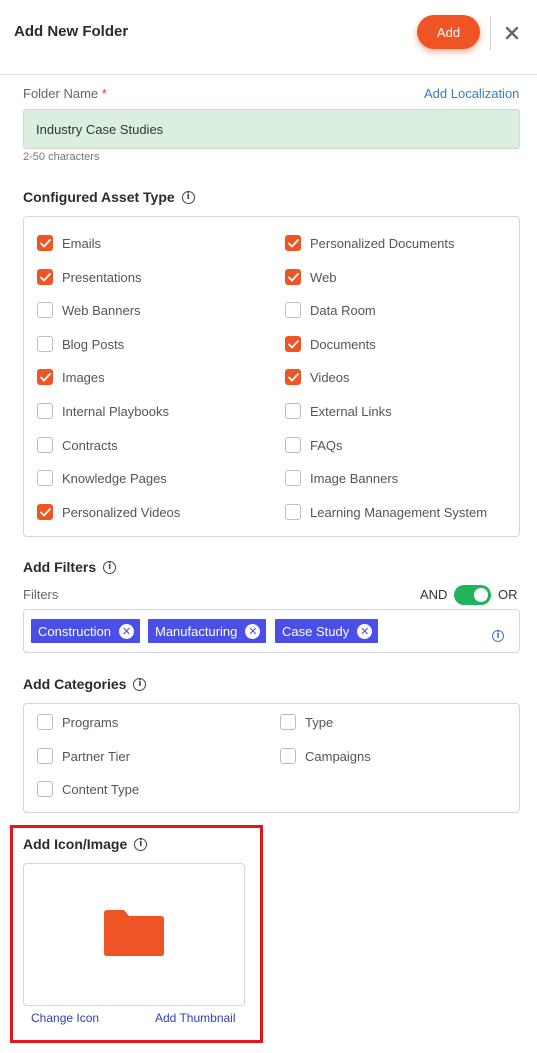 The height and width of the screenshot is (1053, 537). I want to click on checkbox-label: Documents, so click(343, 344).